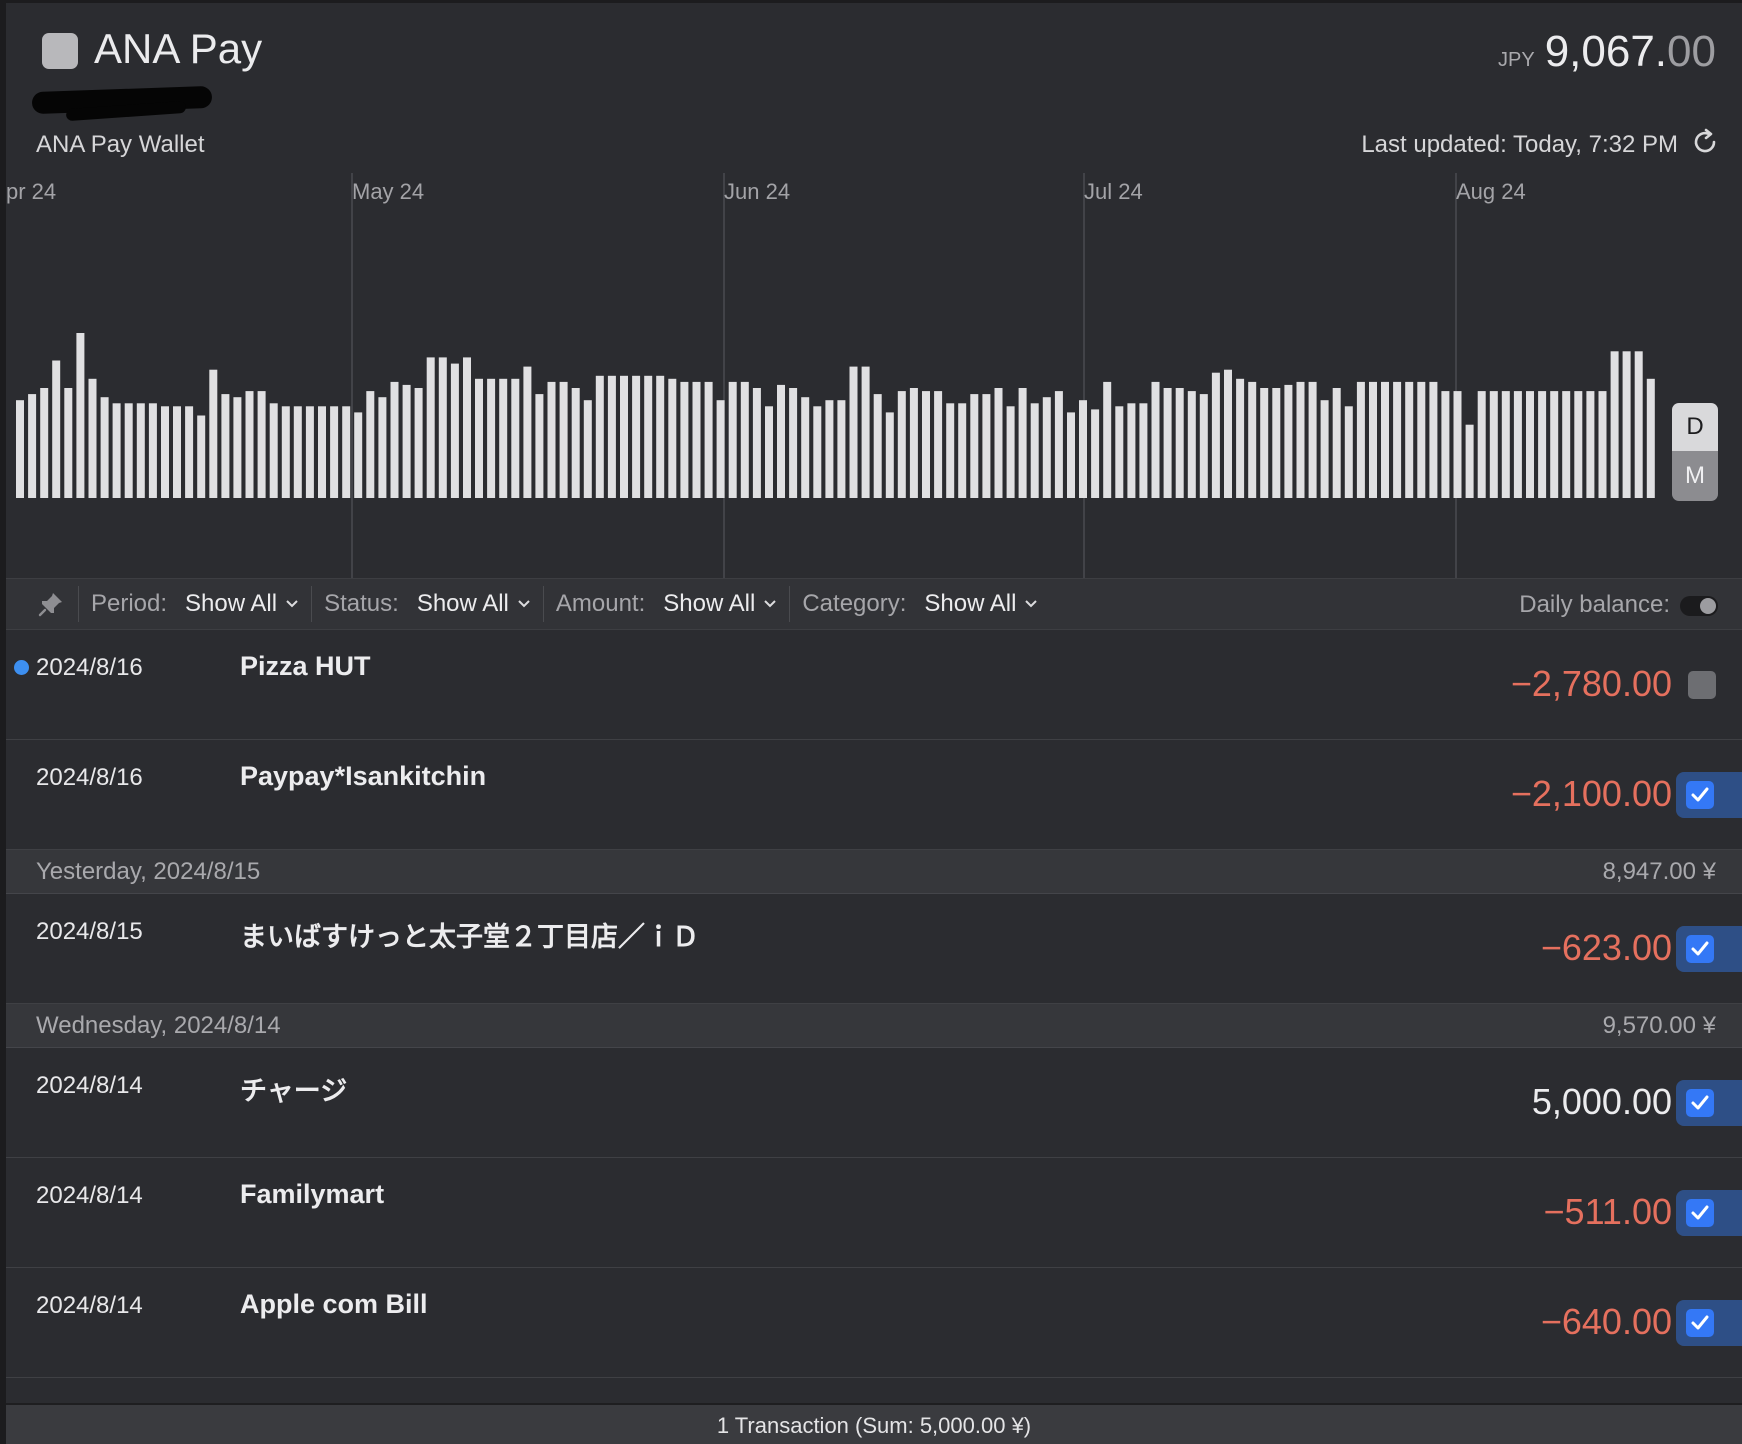 This screenshot has width=1742, height=1444. Describe the element at coordinates (1591, 793) in the screenshot. I see `transaction-amount: −2,100.00` at that location.